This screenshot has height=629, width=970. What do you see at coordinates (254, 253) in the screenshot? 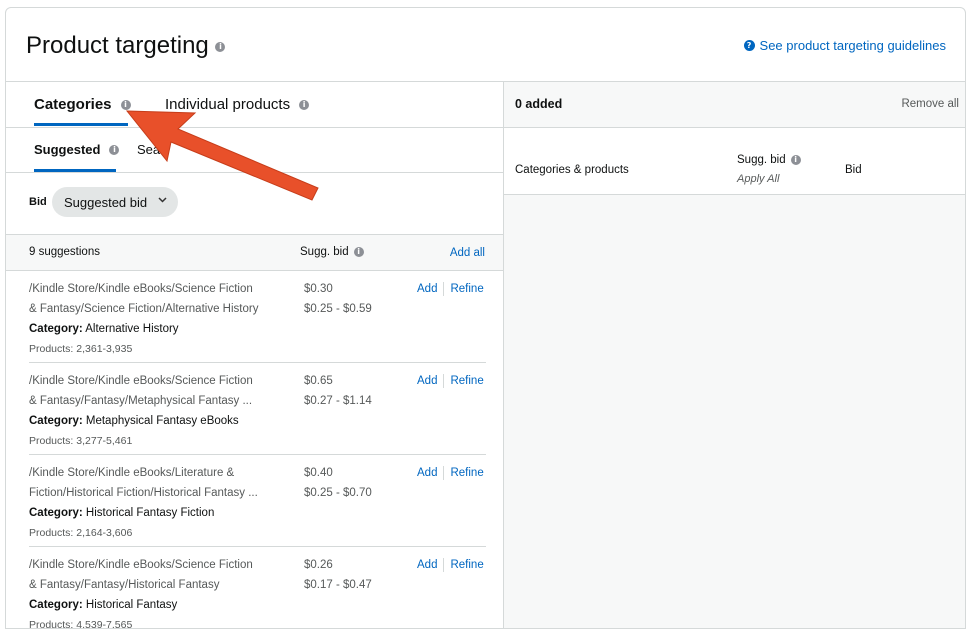
I see `suggestions-header: 9 suggestions Sugg. bid i Add all` at bounding box center [254, 253].